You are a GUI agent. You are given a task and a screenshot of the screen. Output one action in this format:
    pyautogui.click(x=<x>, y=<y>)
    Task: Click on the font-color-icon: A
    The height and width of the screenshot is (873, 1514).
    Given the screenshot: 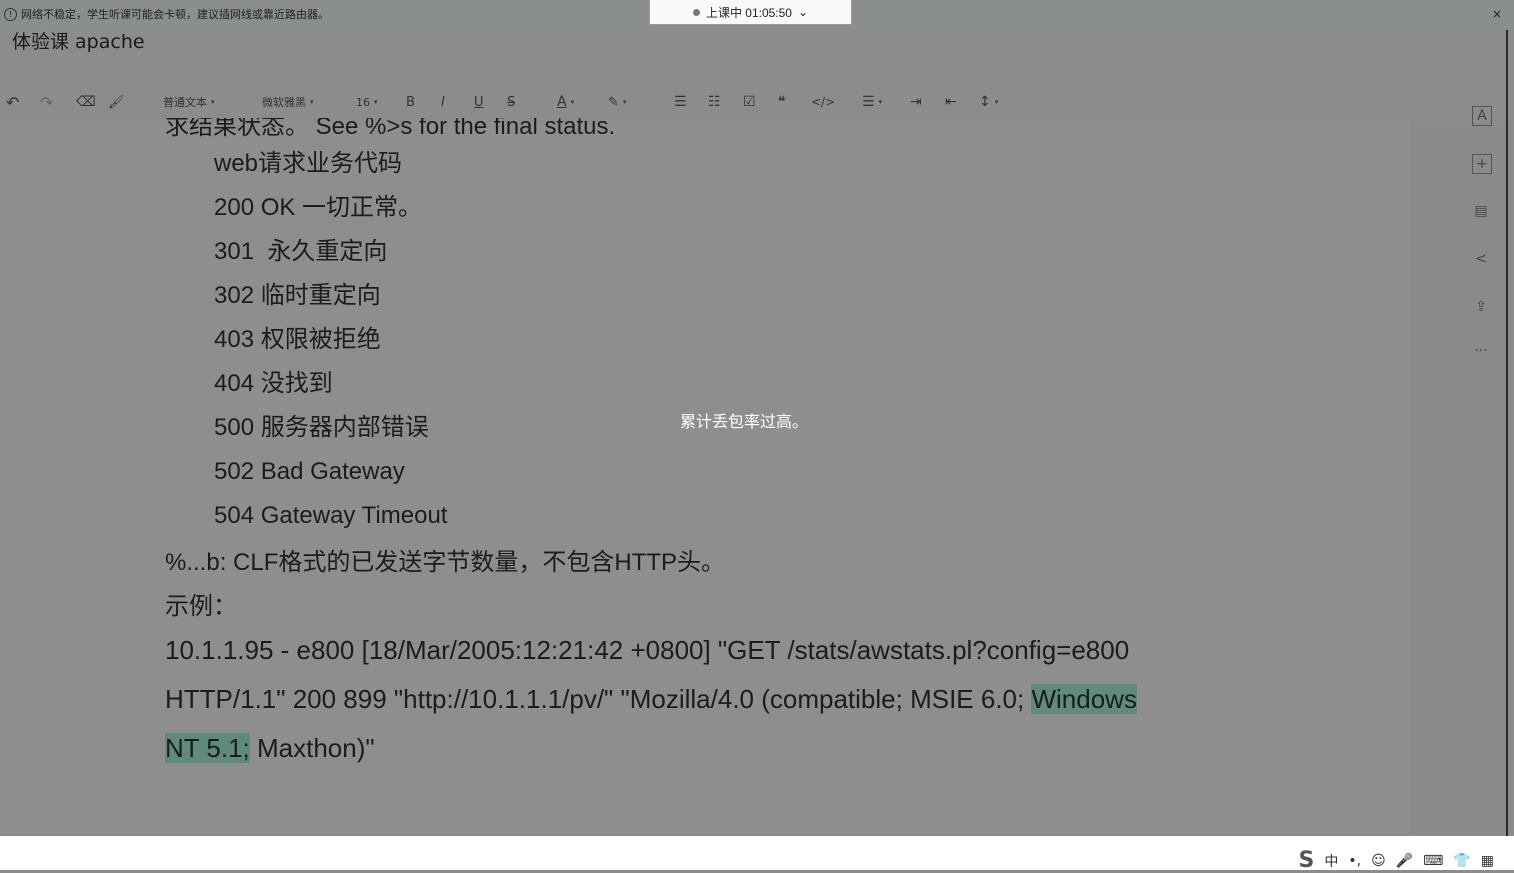 What is the action you would take?
    pyautogui.click(x=562, y=102)
    